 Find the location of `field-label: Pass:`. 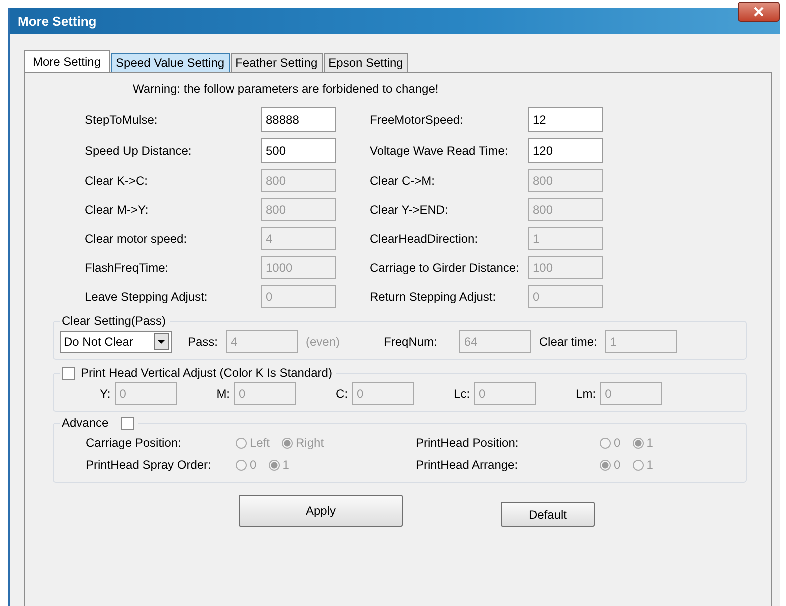

field-label: Pass: is located at coordinates (203, 341).